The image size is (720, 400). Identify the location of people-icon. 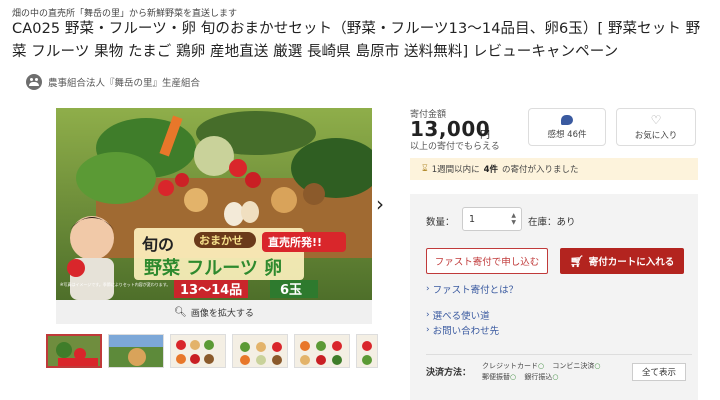
(34, 82).